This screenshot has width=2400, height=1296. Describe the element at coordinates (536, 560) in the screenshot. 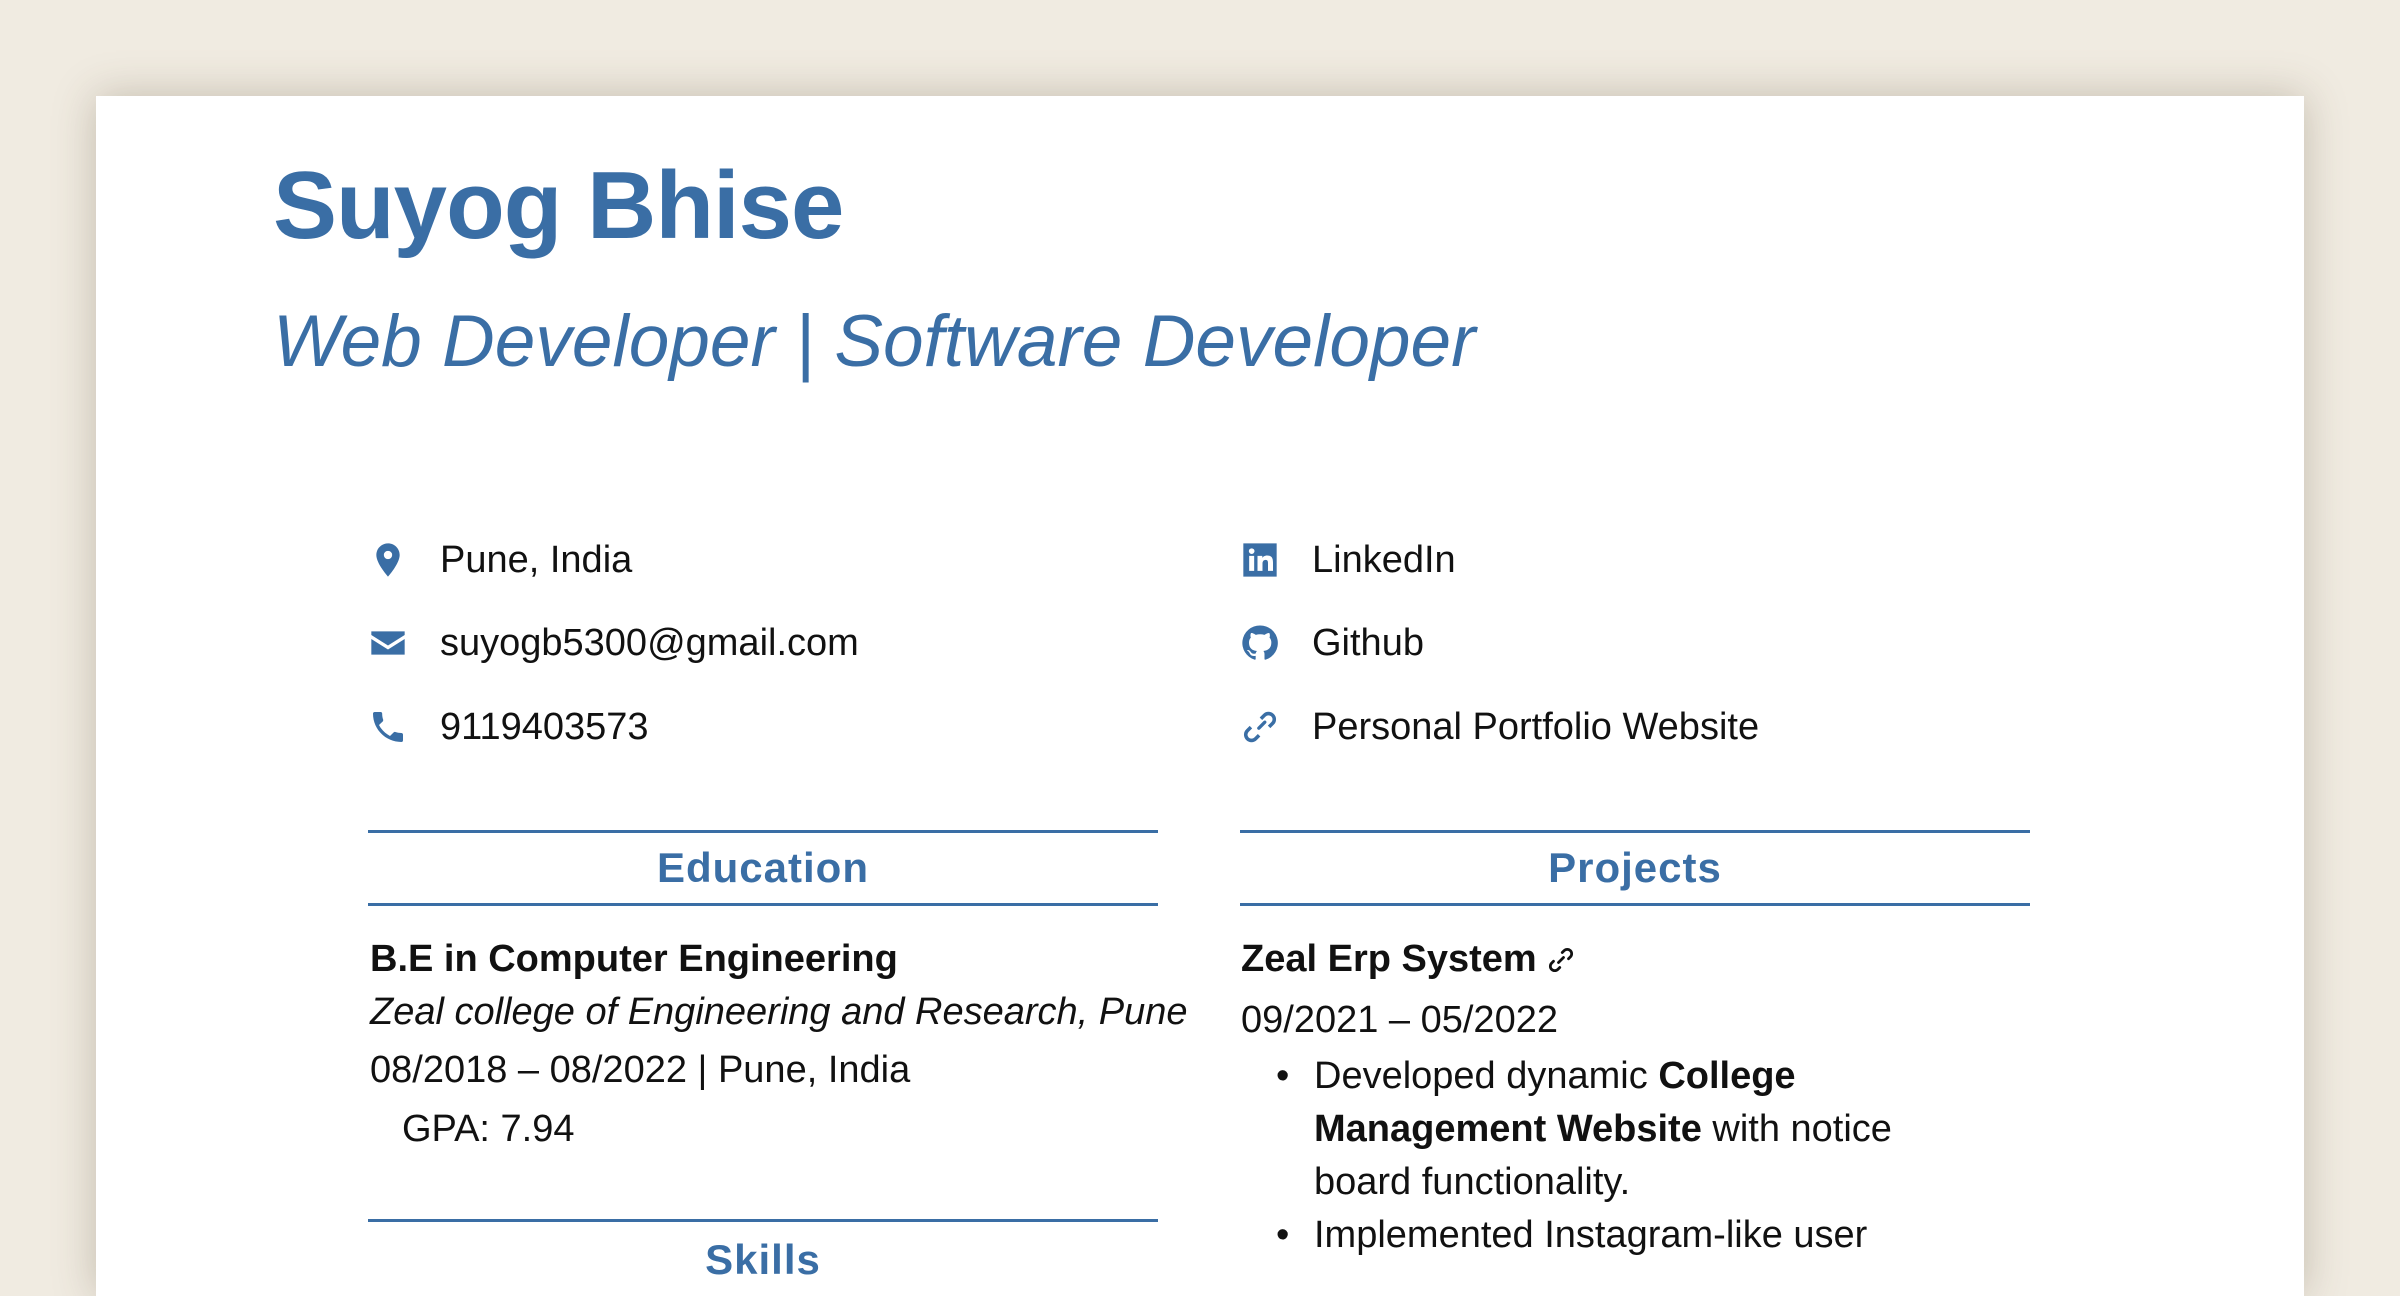

I see `contact-location-text: Pune, India` at that location.